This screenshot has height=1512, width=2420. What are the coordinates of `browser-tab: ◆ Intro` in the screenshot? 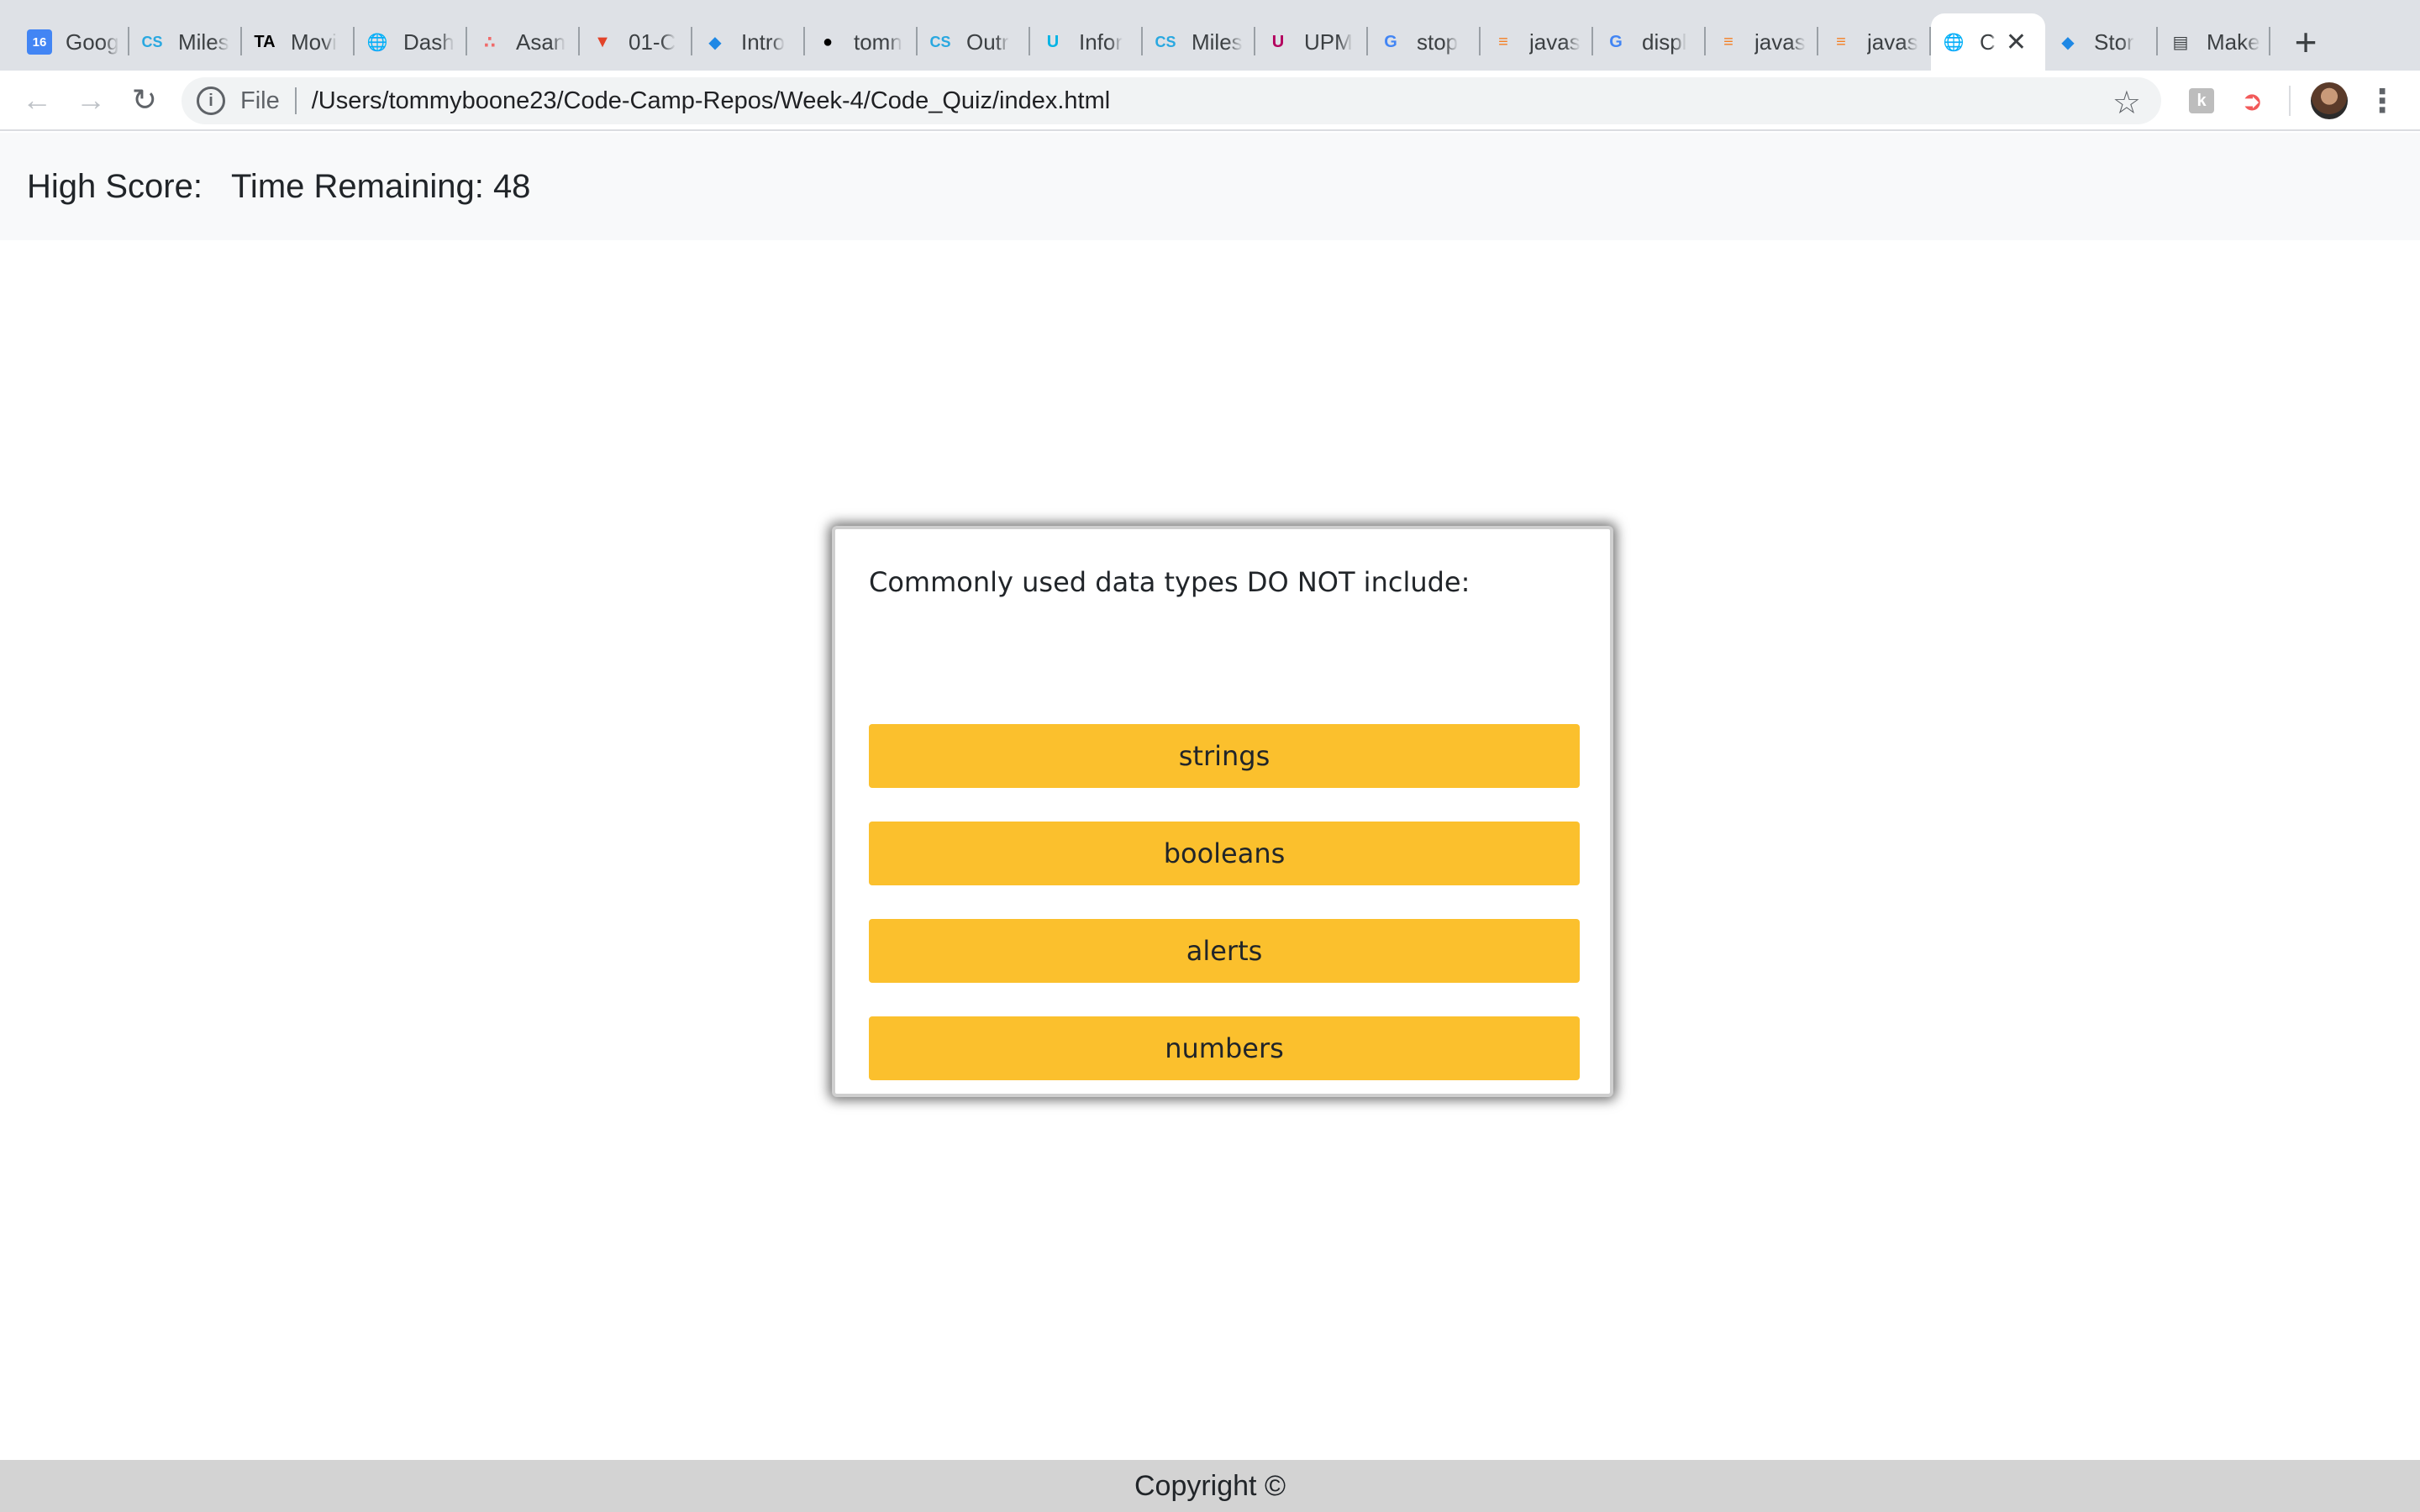 It's located at (749, 42).